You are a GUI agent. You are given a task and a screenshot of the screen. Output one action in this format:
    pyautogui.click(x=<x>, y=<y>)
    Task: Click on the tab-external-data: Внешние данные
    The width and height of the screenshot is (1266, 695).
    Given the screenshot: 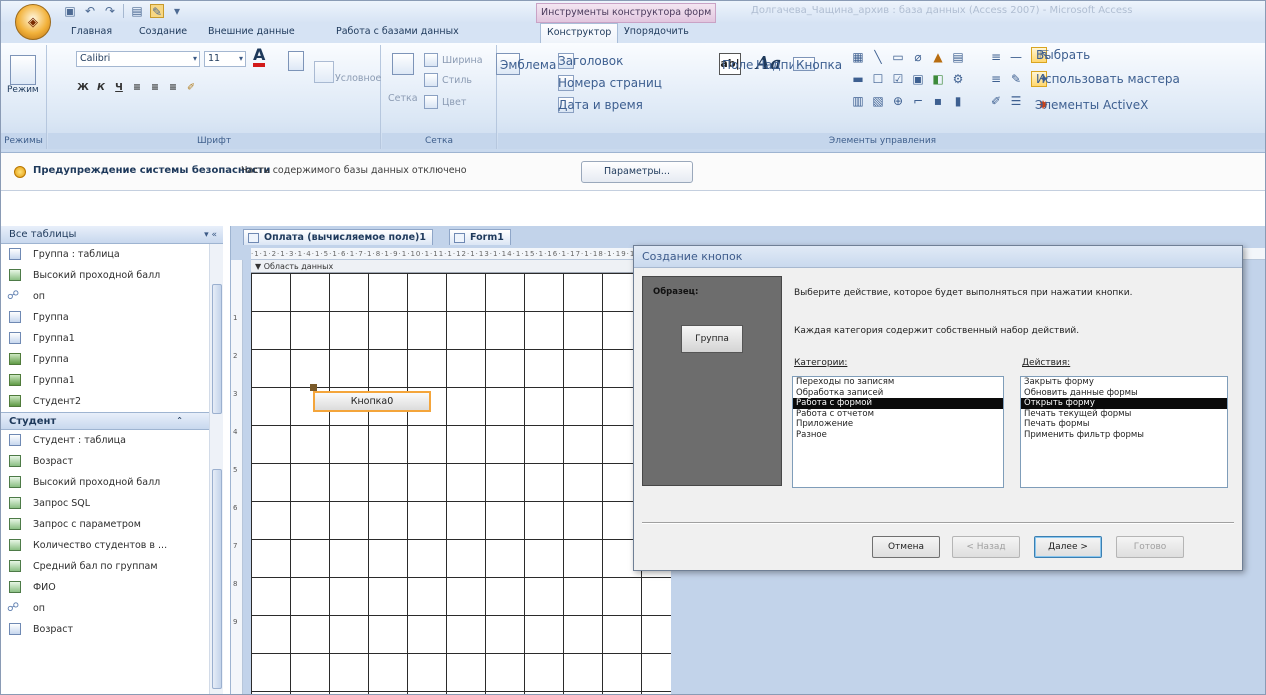 What is the action you would take?
    pyautogui.click(x=251, y=31)
    